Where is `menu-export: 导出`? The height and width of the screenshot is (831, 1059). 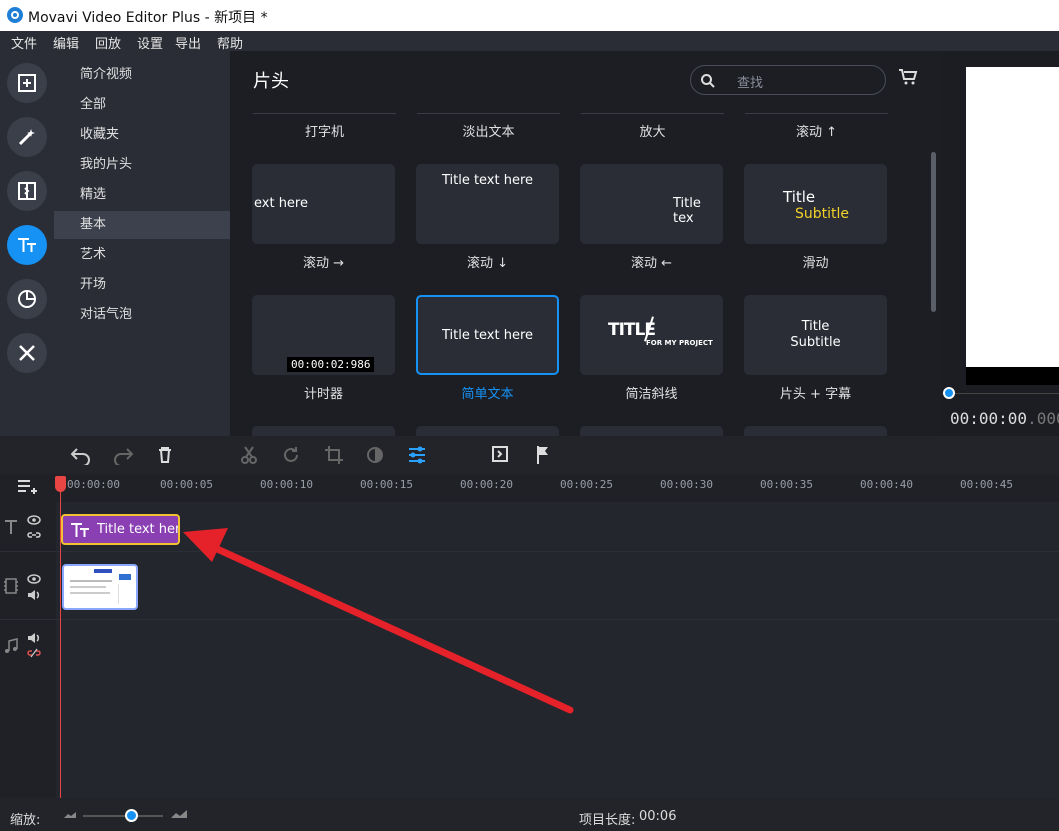 menu-export: 导出 is located at coordinates (188, 42).